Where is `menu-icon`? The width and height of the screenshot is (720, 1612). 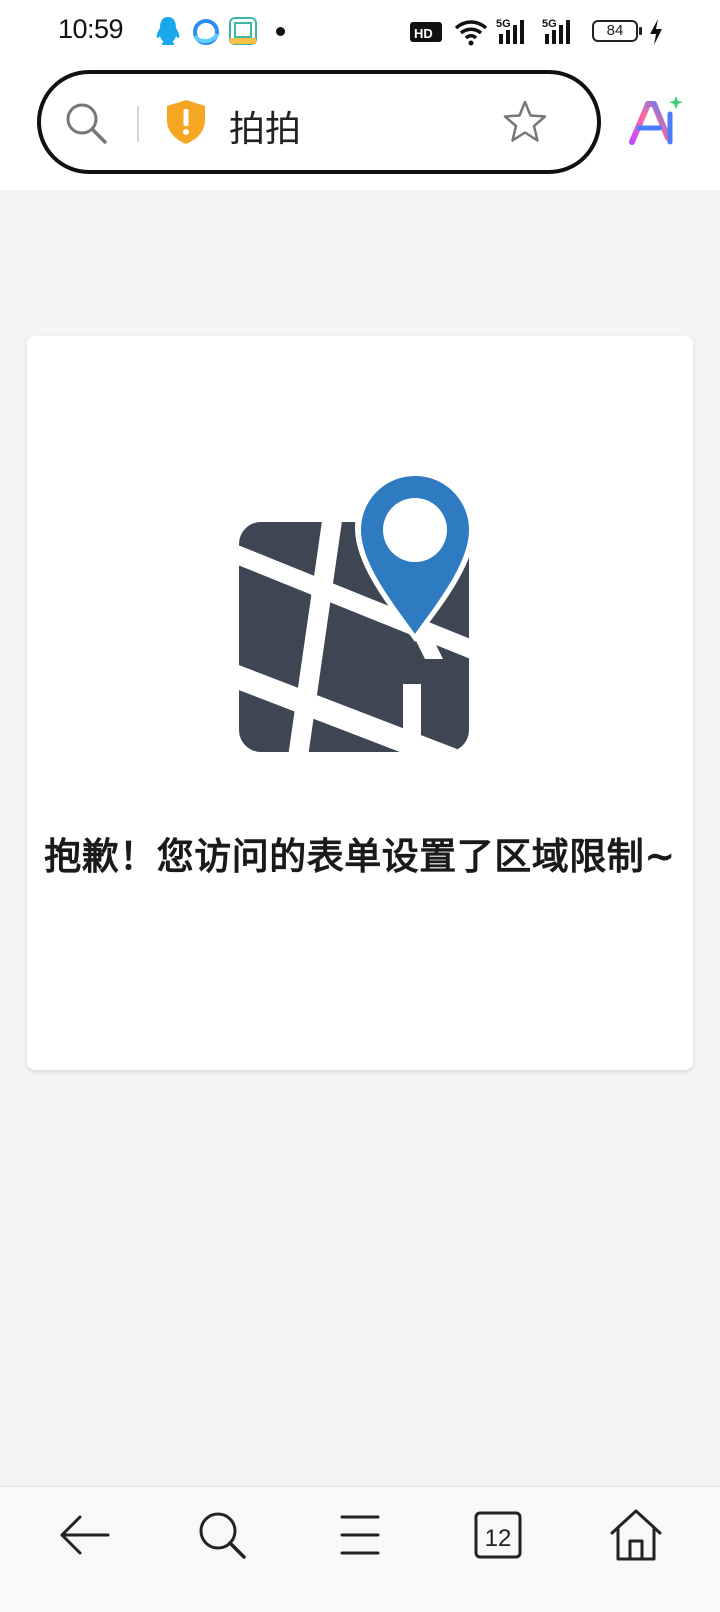 menu-icon is located at coordinates (360, 1535).